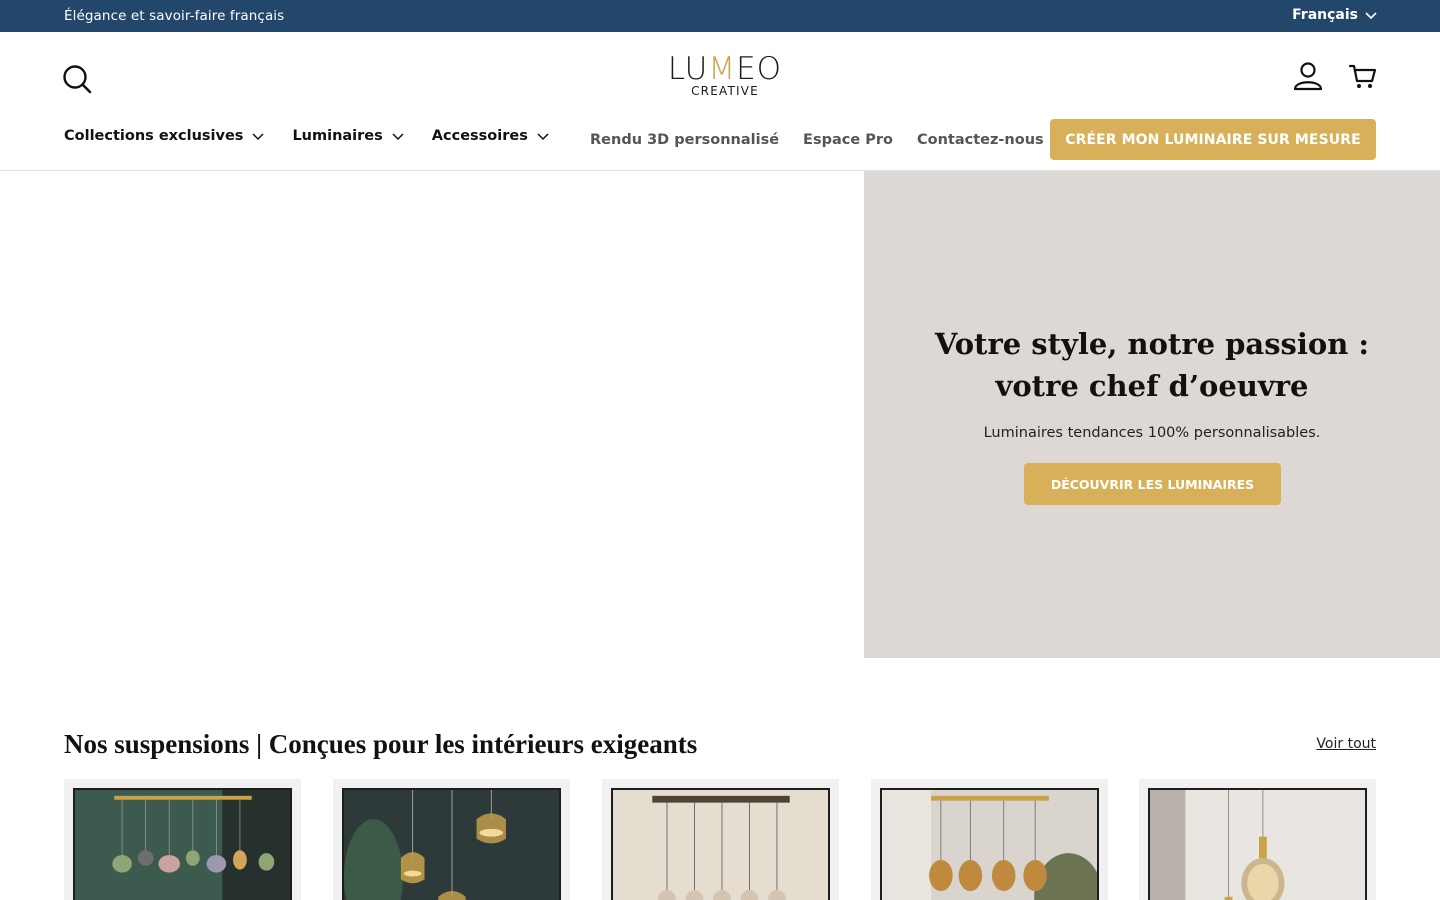 This screenshot has height=900, width=1440. I want to click on language-selector: Français, so click(1335, 15).